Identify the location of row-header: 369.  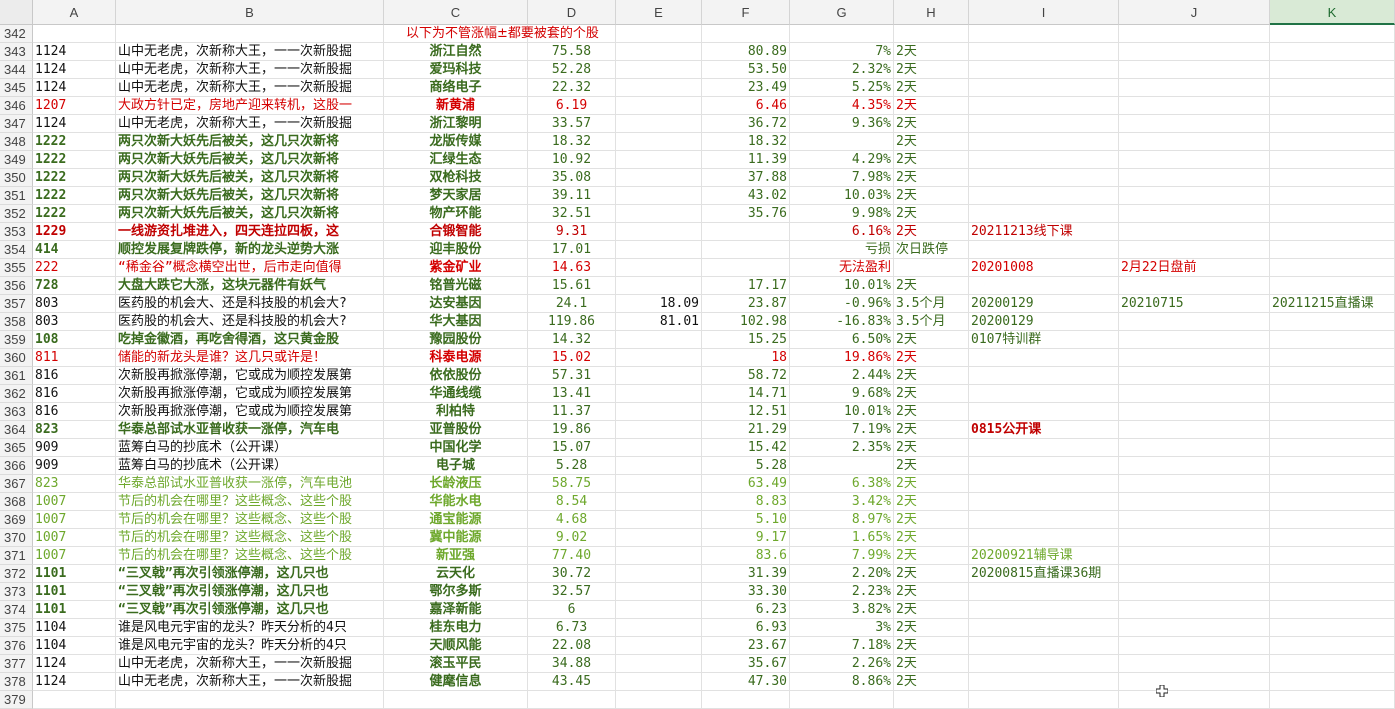
(16, 520).